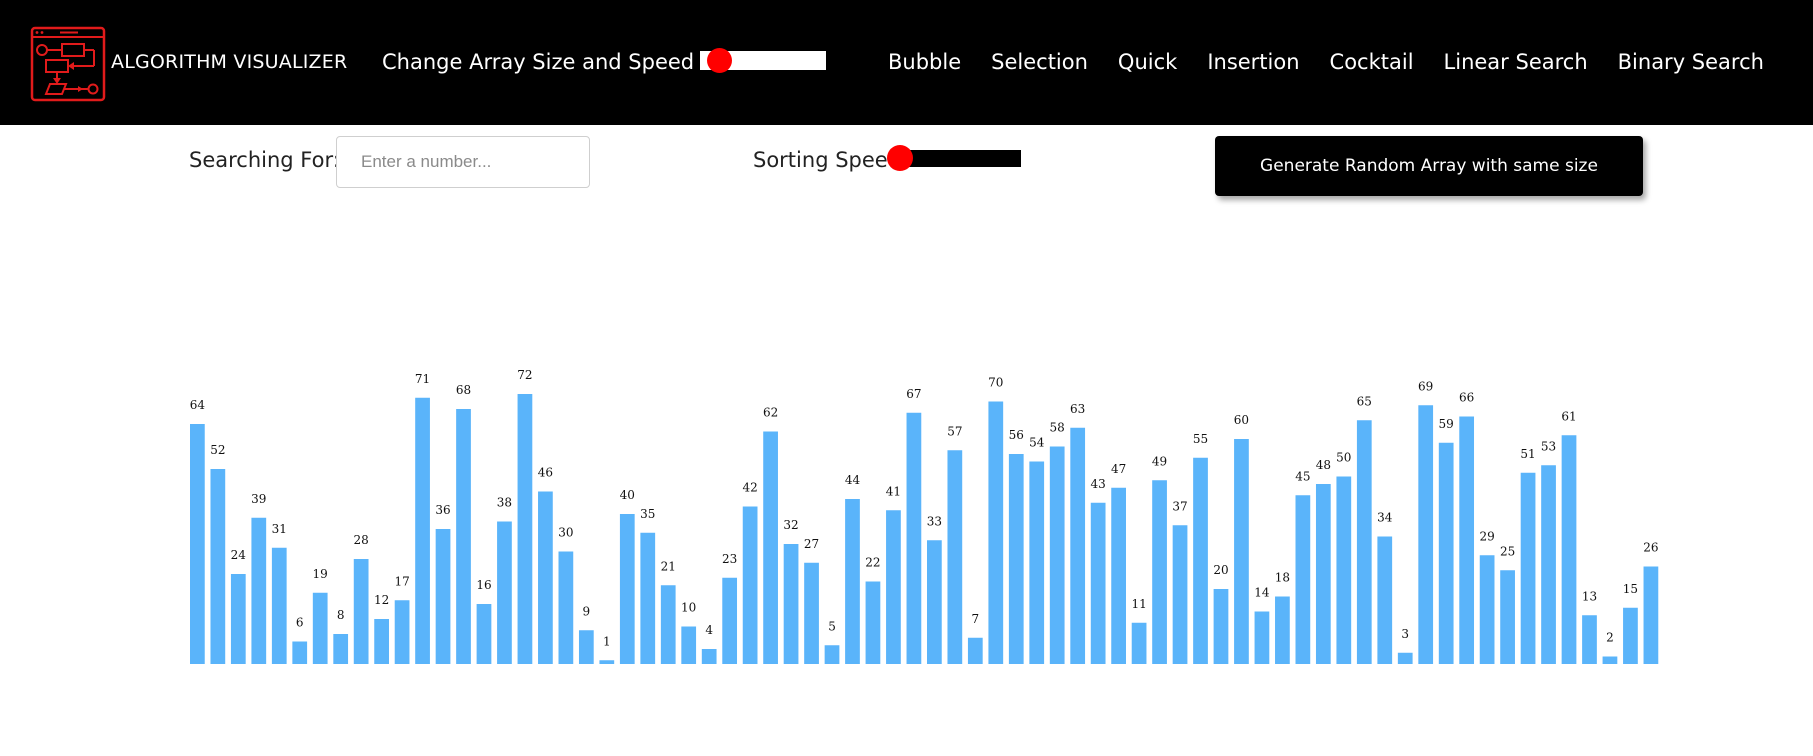 Image resolution: width=1813 pixels, height=756 pixels. Describe the element at coordinates (893, 491) in the screenshot. I see `array-bar-value-label: 41` at that location.